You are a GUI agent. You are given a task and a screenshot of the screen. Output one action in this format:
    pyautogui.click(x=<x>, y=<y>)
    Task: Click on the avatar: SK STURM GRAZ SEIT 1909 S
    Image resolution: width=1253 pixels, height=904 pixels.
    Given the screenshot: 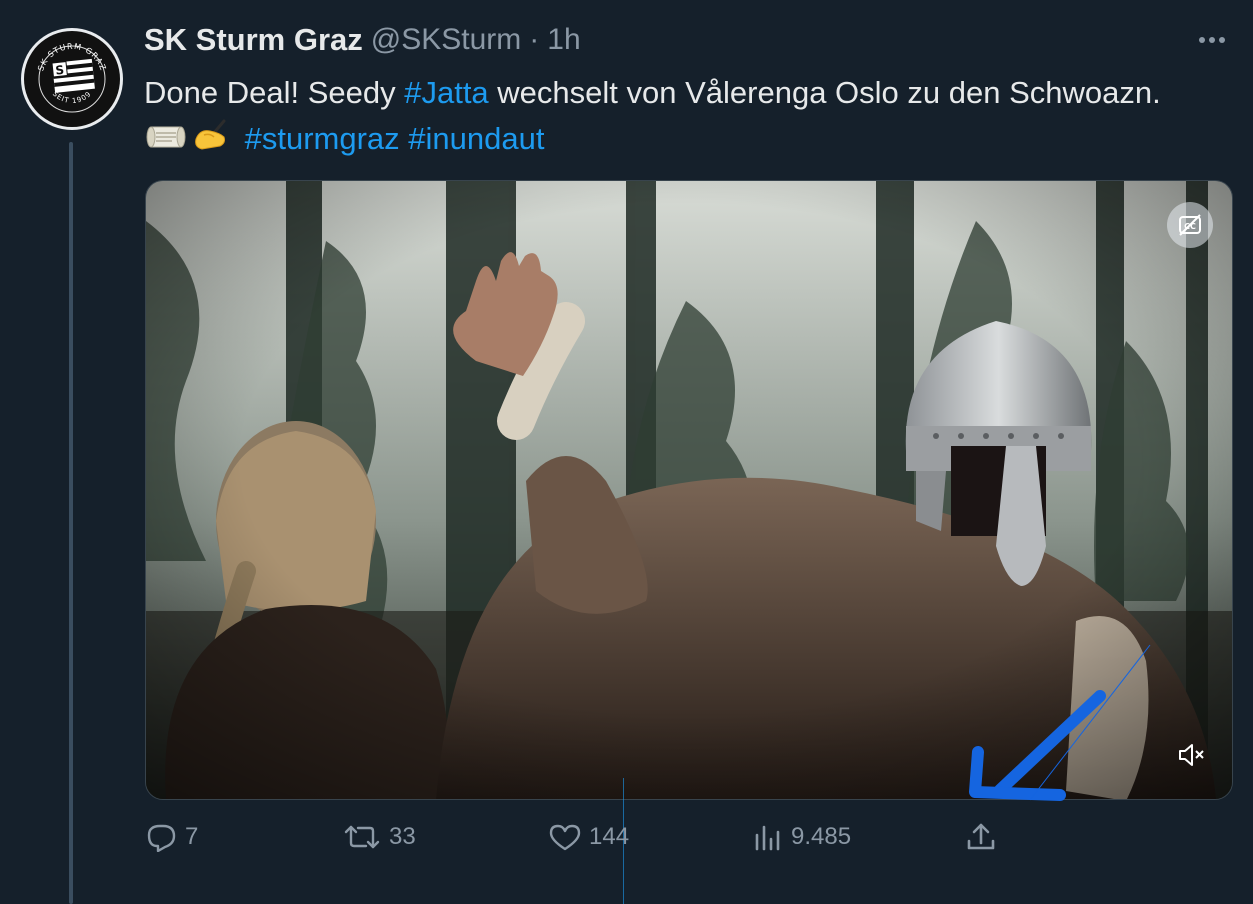 What is the action you would take?
    pyautogui.click(x=72, y=79)
    